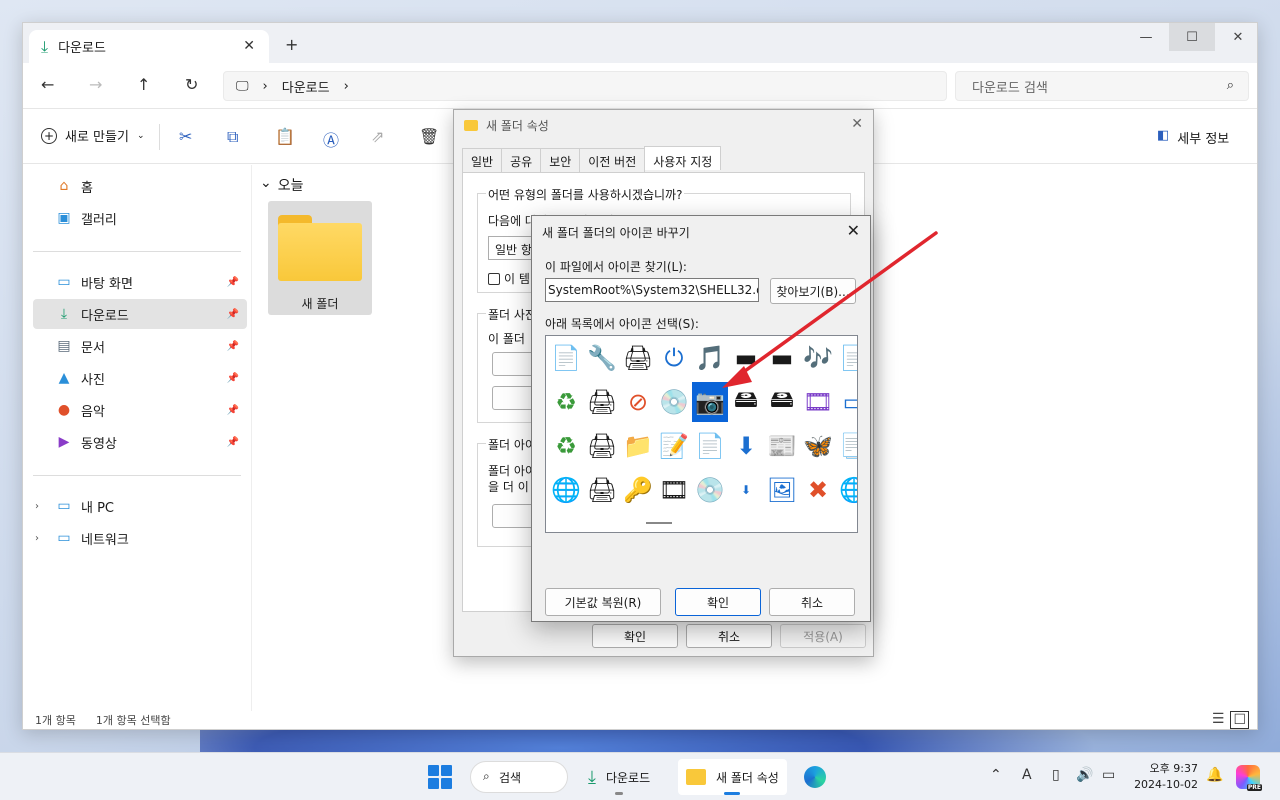 The height and width of the screenshot is (800, 1280). Describe the element at coordinates (285, 136) in the screenshot. I see `paste-icon: 📋` at that location.